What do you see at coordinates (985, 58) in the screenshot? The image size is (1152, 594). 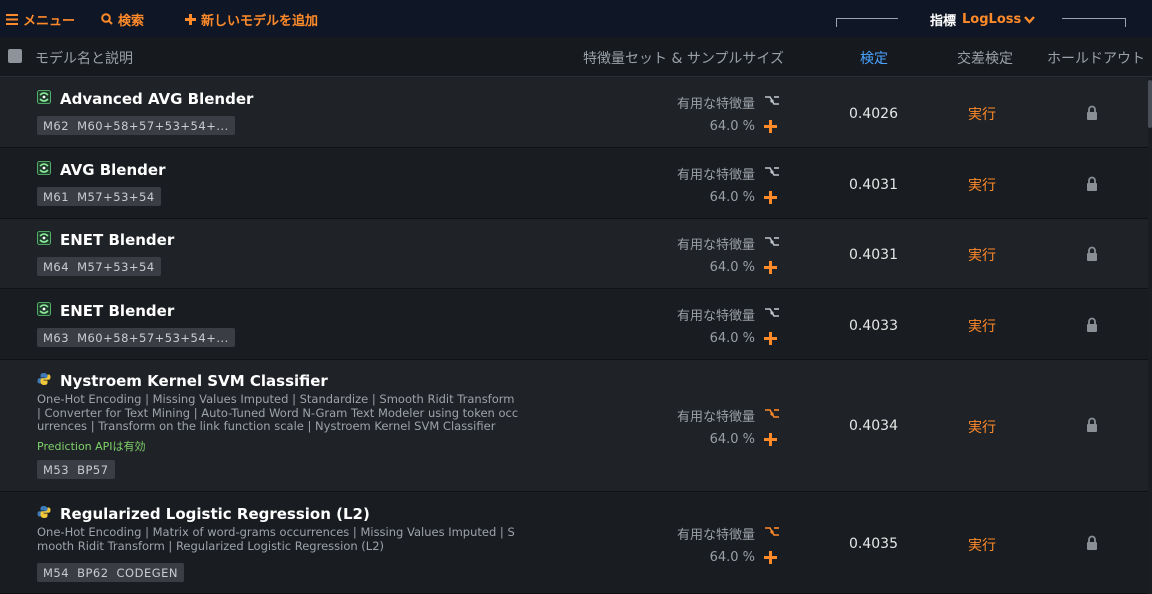 I see `column-cross-validation-header: 交差検定` at bounding box center [985, 58].